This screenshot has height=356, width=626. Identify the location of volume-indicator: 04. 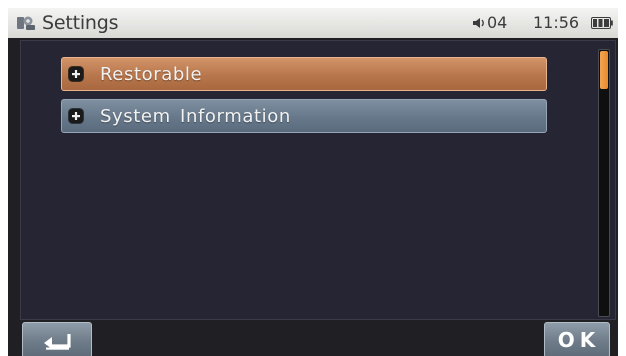
(489, 23).